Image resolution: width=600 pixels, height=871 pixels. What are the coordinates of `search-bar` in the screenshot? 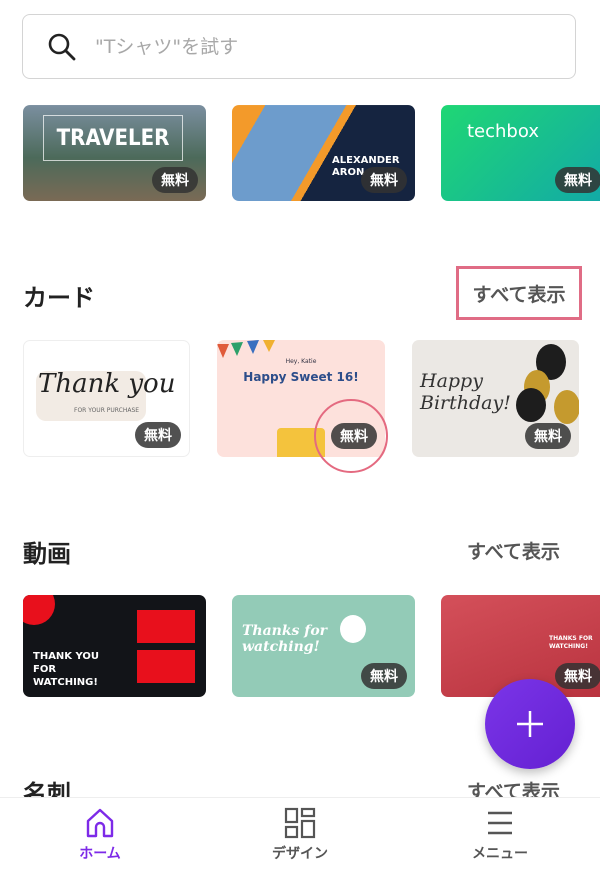 It's located at (299, 46).